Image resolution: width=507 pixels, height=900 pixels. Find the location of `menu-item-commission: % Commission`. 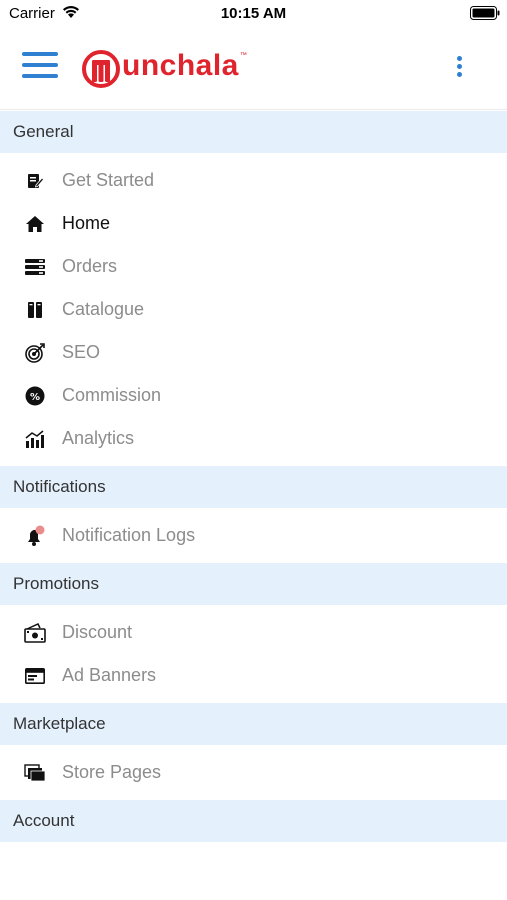

menu-item-commission: % Commission is located at coordinates (253, 395).